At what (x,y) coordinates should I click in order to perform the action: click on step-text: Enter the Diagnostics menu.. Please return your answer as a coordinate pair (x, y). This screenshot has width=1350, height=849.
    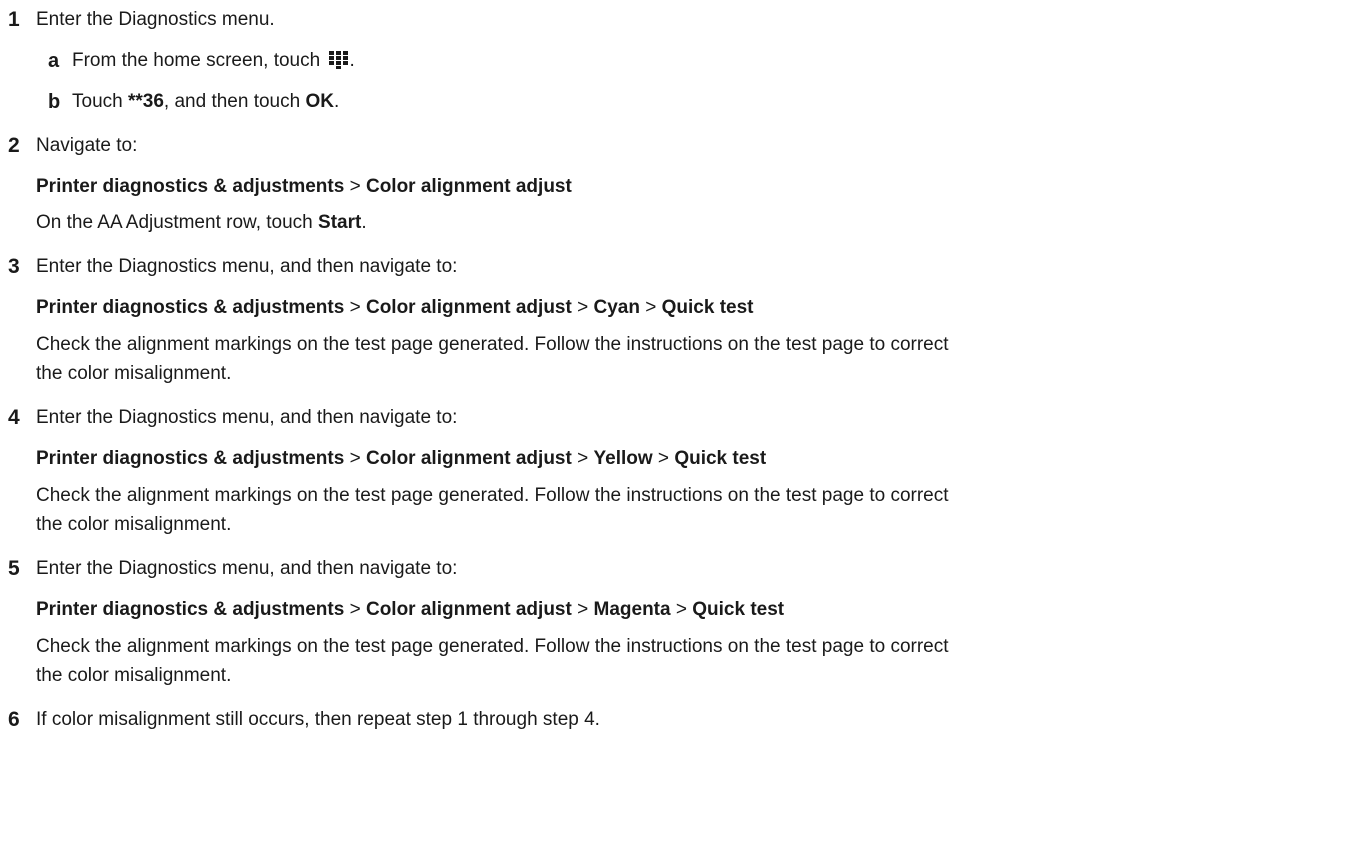
    Looking at the image, I should click on (155, 19).